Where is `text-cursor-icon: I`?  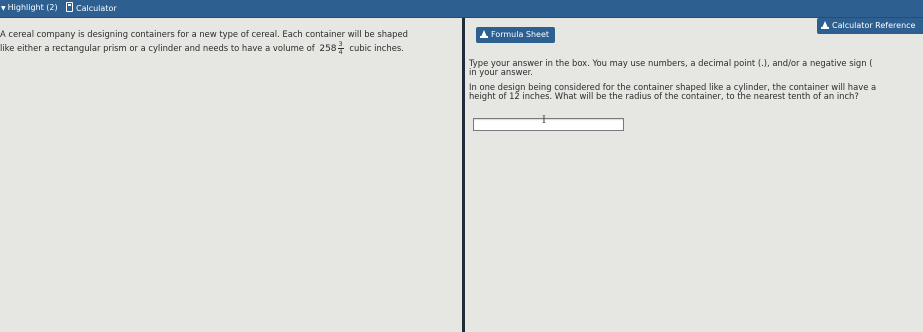 text-cursor-icon: I is located at coordinates (544, 120).